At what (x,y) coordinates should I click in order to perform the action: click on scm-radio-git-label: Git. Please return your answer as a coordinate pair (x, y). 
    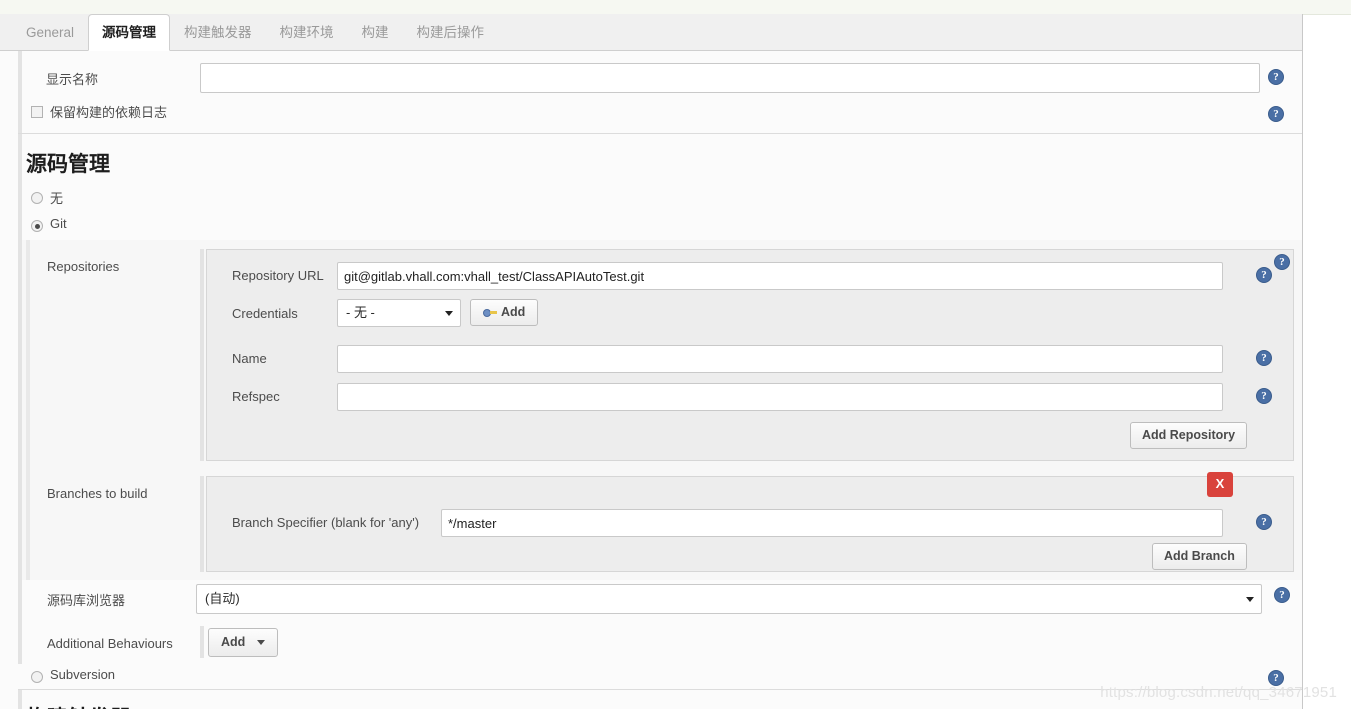
    Looking at the image, I should click on (58, 223).